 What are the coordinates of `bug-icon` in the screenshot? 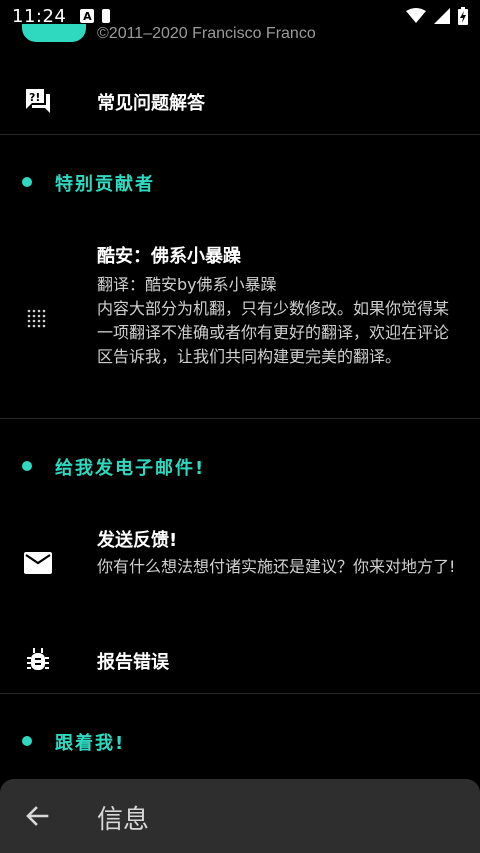 It's located at (38, 659).